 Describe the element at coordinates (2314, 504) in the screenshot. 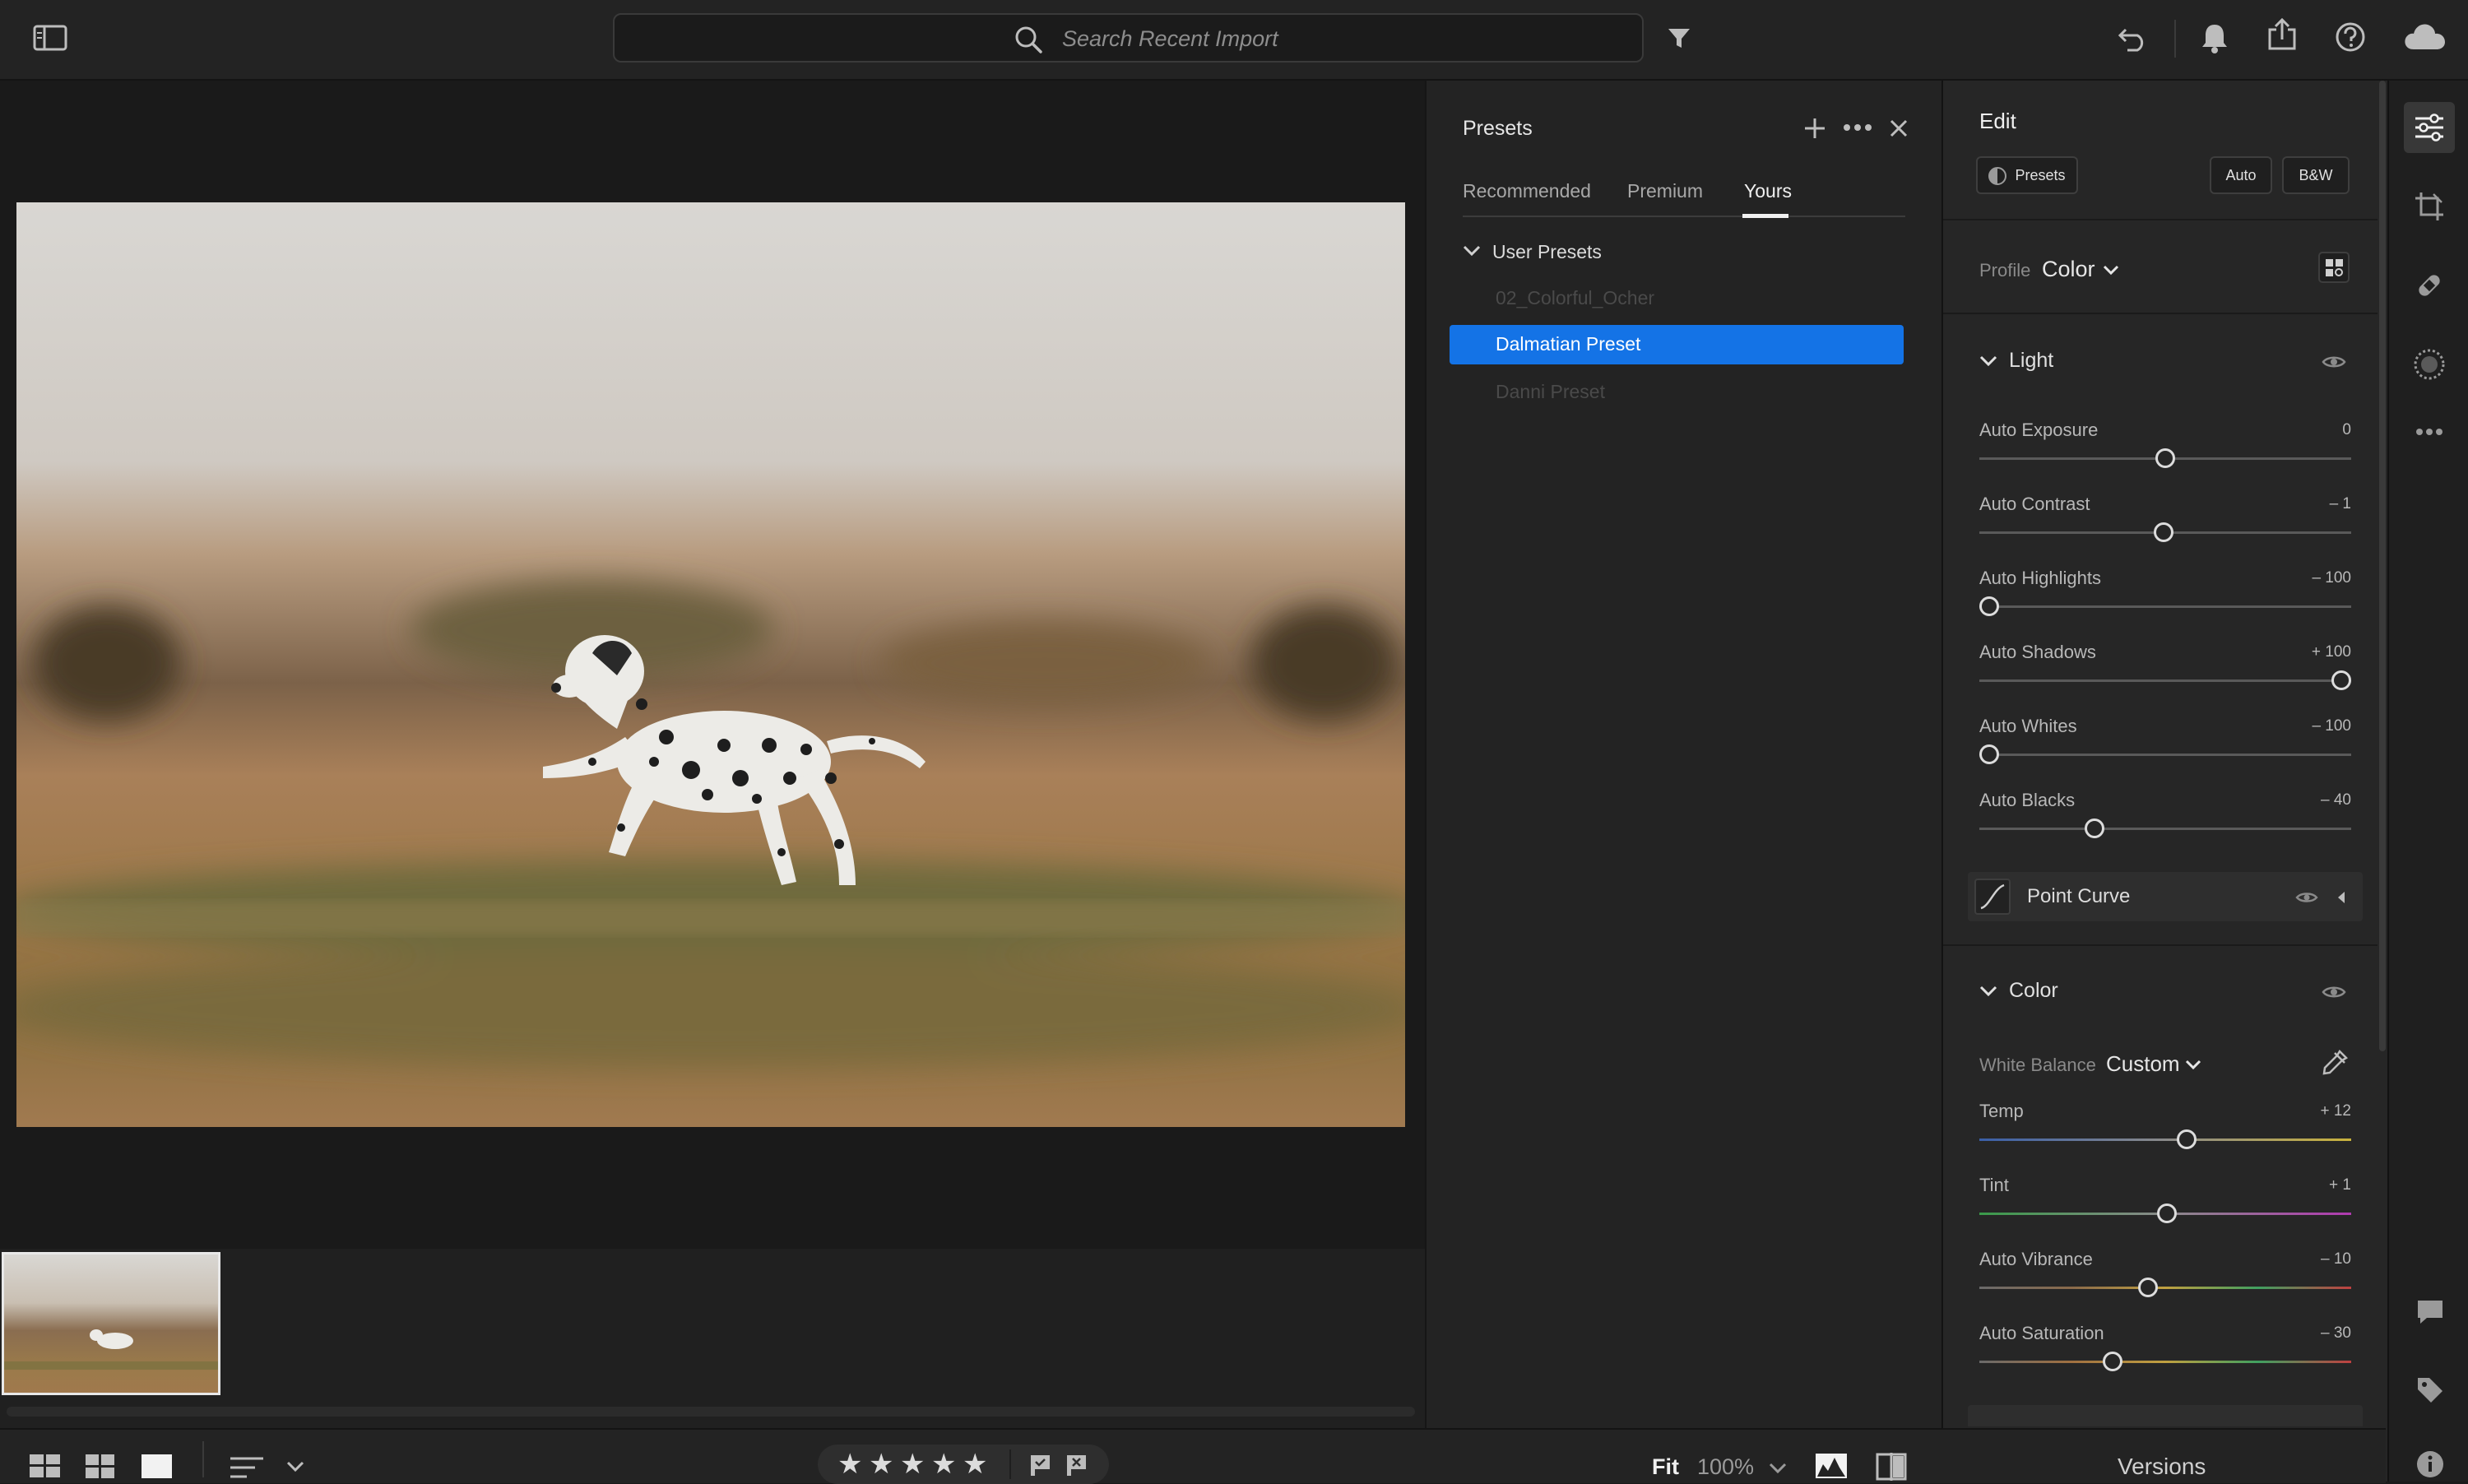

I see `slider-value: – 1` at that location.